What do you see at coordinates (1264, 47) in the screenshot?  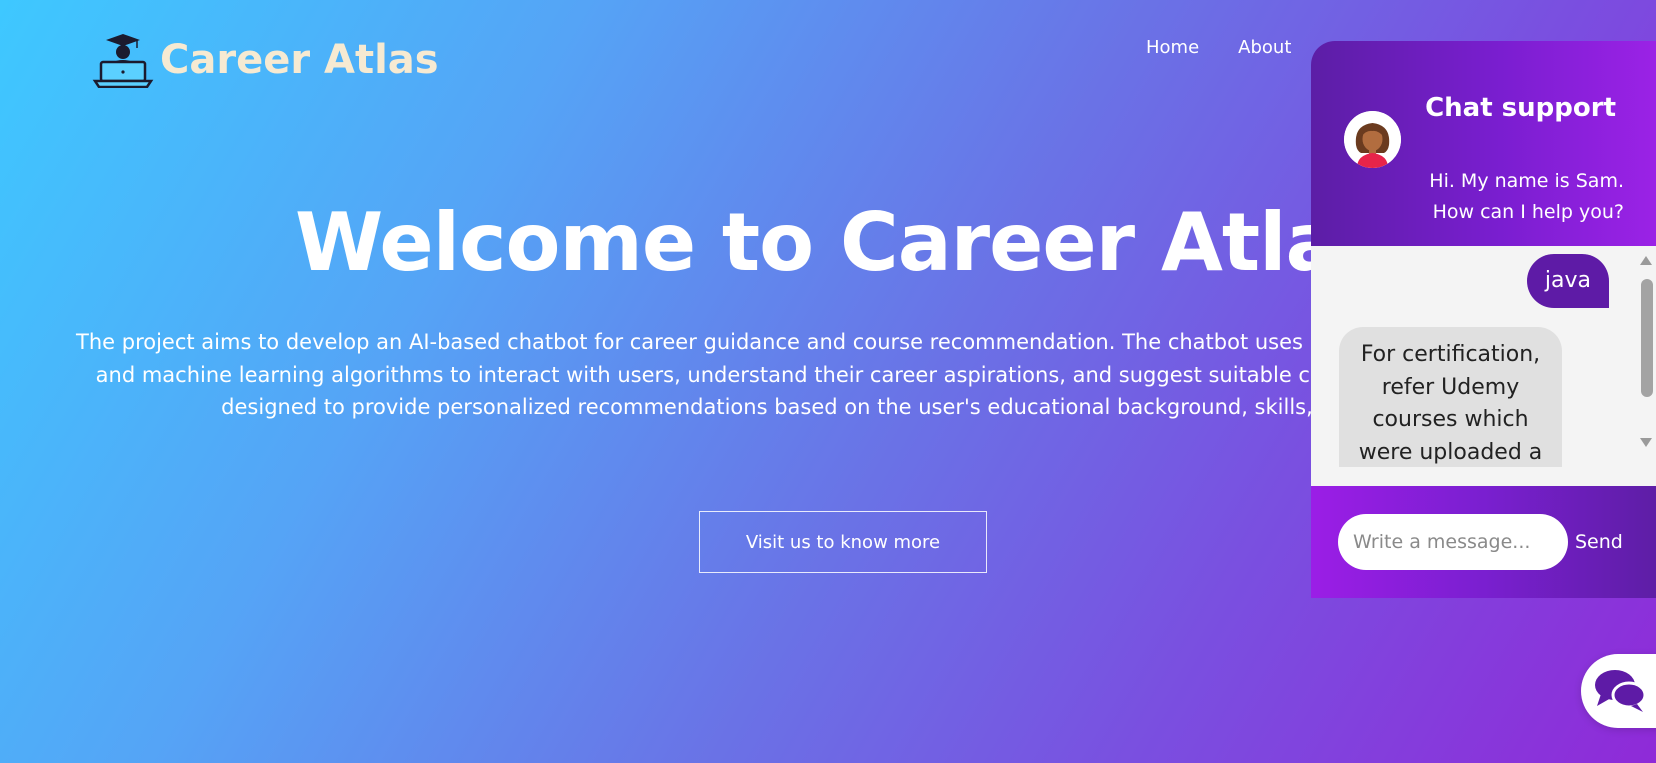 I see `nav-item-about: About` at bounding box center [1264, 47].